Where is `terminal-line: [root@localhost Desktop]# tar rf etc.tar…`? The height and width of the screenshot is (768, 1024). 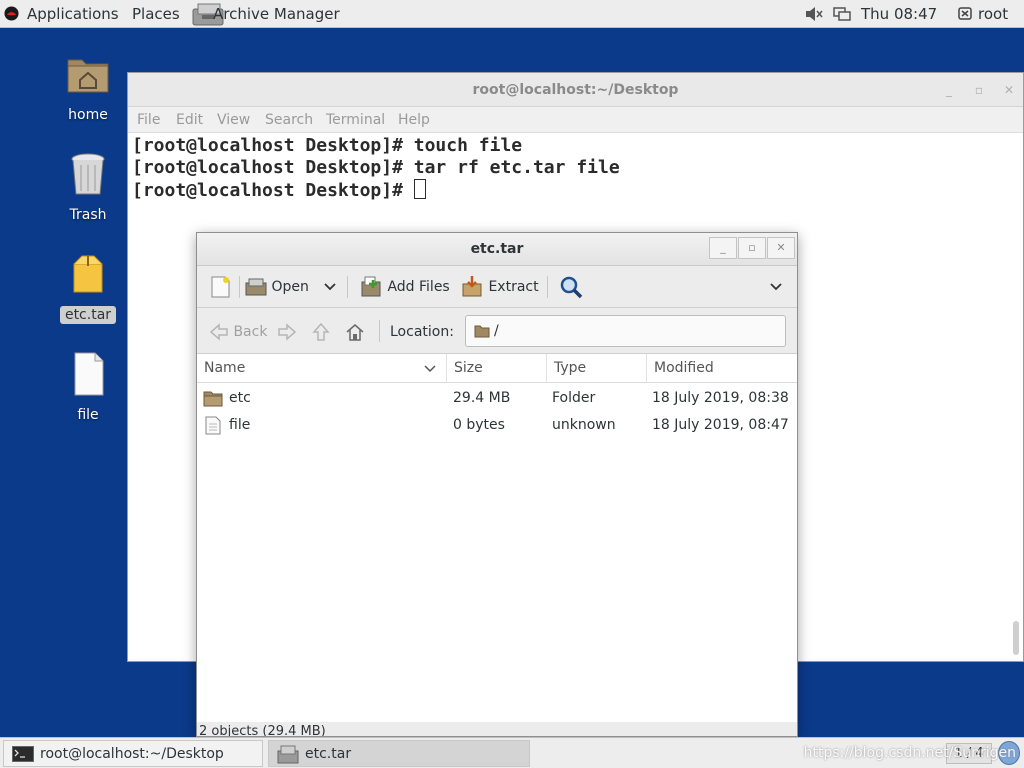 terminal-line: [root@localhost Desktop]# tar rf etc.tar… is located at coordinates (376, 167).